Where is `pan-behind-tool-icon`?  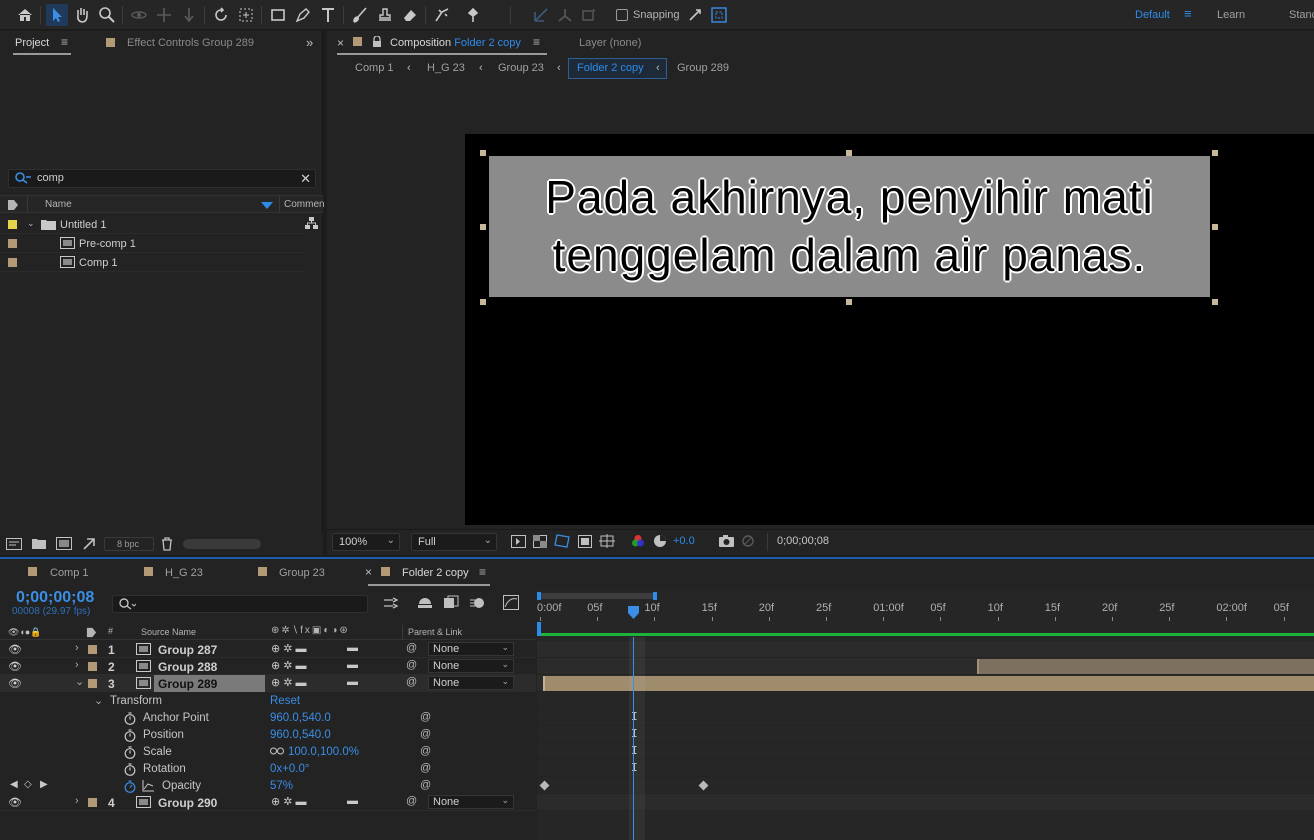 pan-behind-tool-icon is located at coordinates (246, 15).